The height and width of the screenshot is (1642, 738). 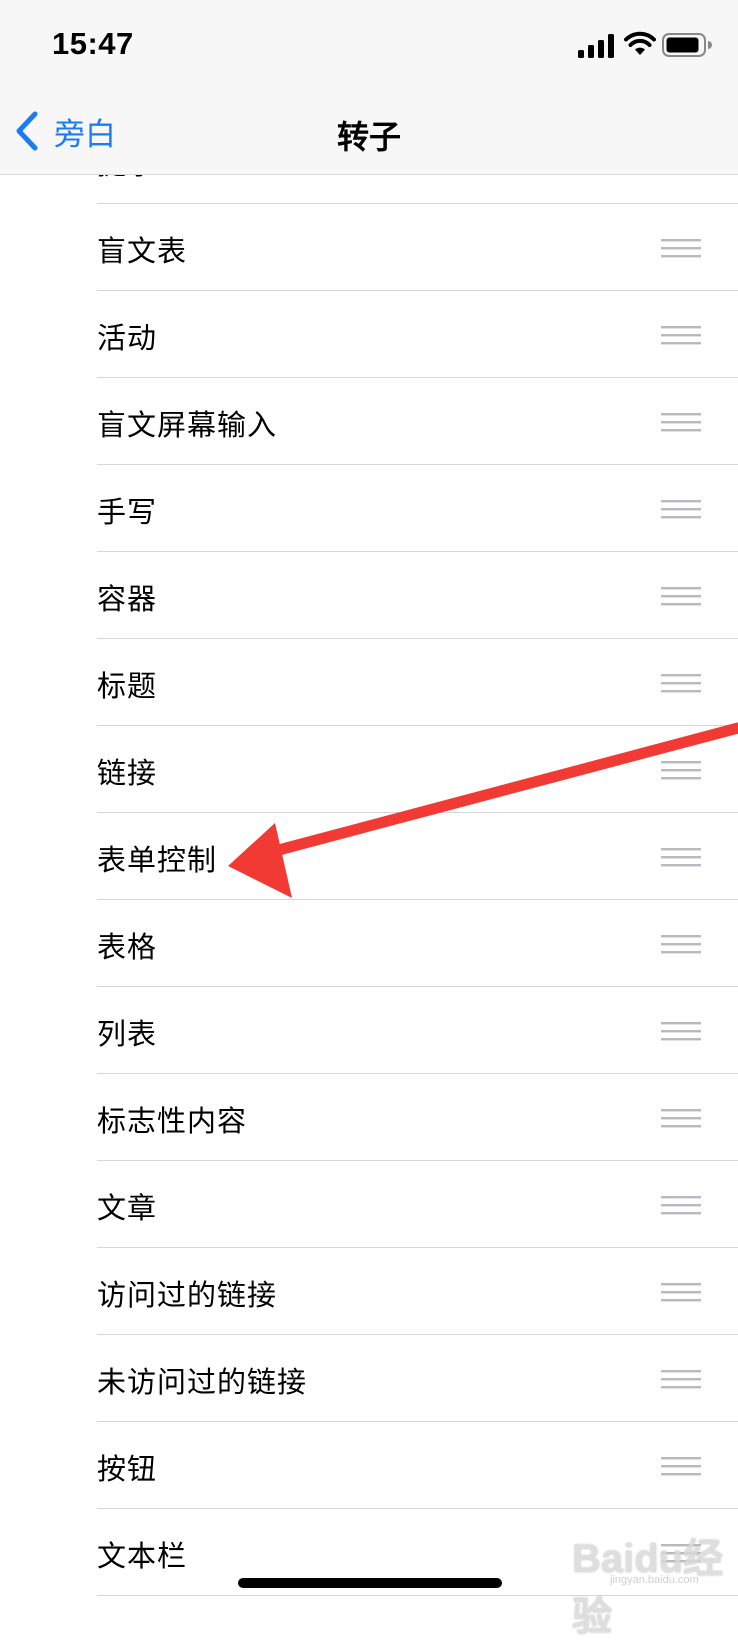 I want to click on watermark: Baidu经验 jingyan.baidu.com, so click(x=650, y=1580).